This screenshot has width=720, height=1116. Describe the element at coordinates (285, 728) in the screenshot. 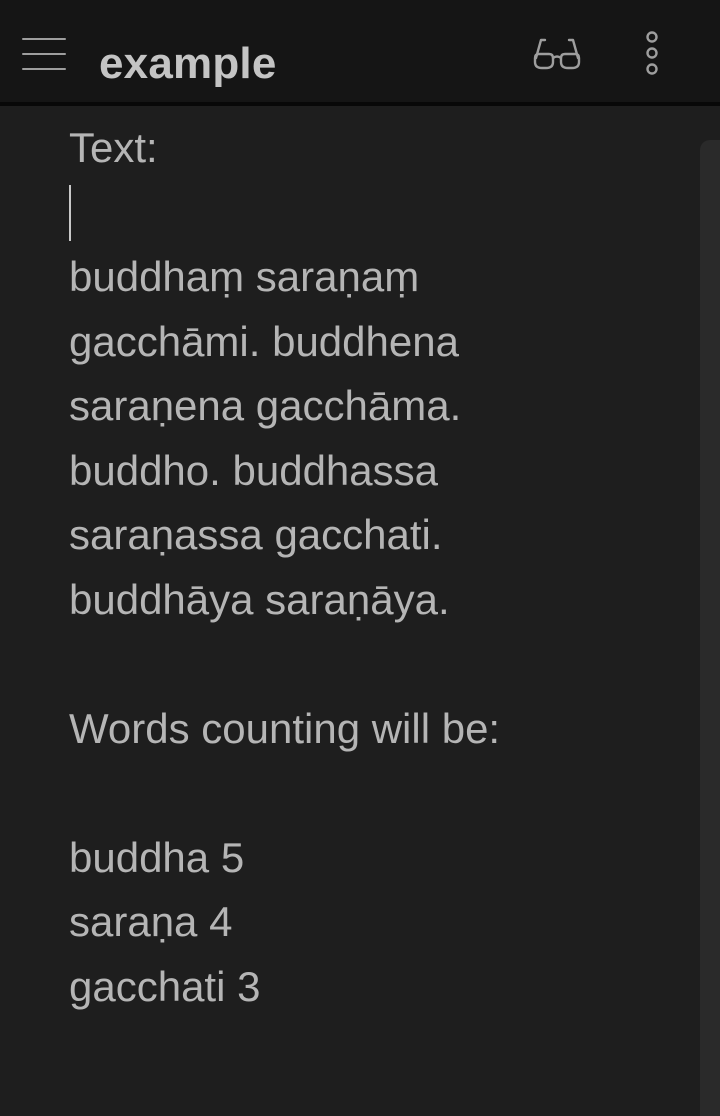

I see `text-line: Words counting will be:` at that location.